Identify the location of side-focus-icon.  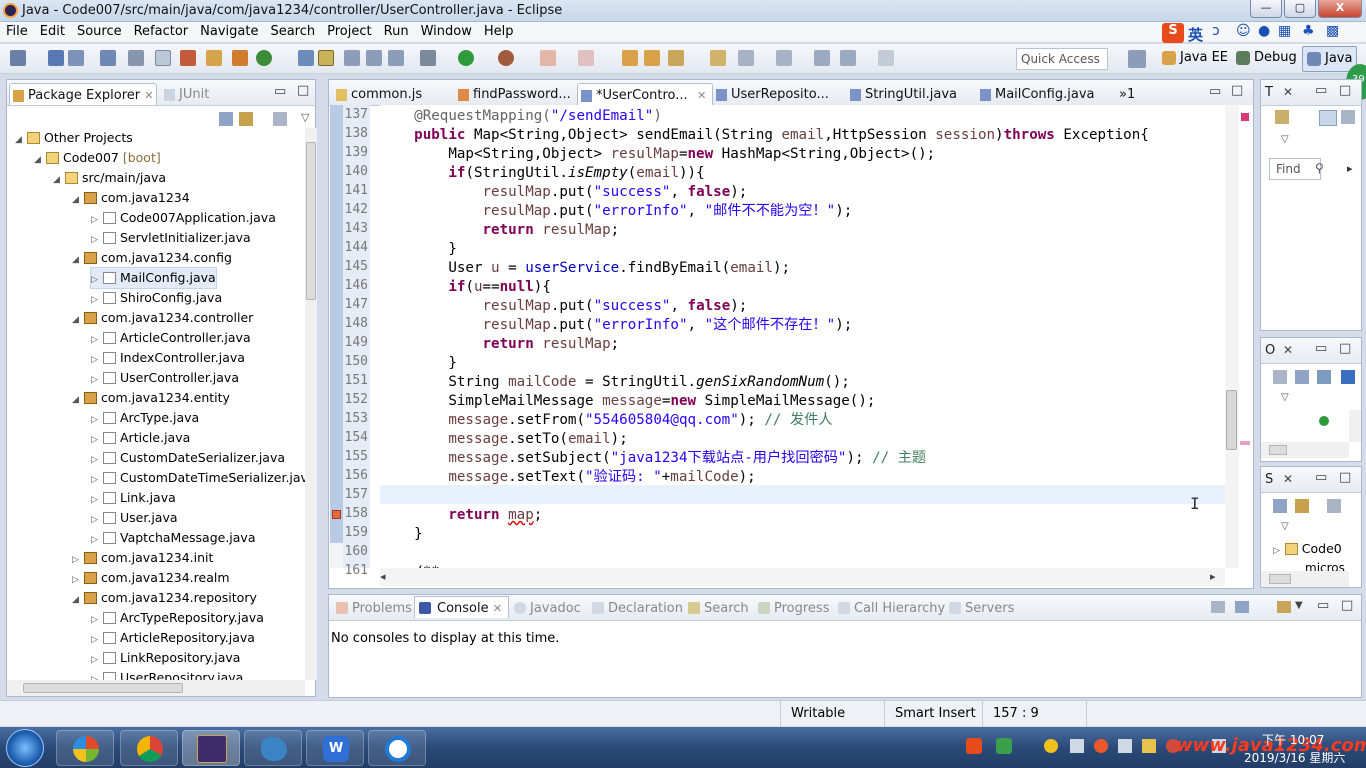
(1334, 506).